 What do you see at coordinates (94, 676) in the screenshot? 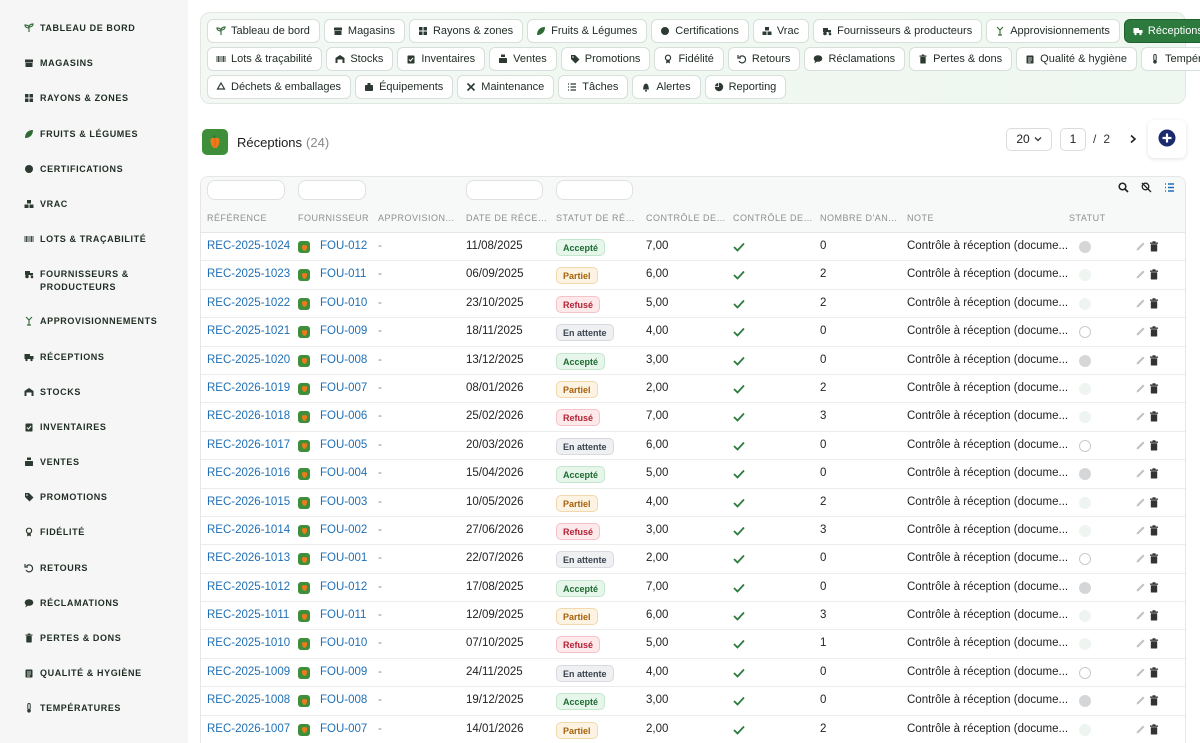
I see `sidebar-item-18: QUALITÉ & HYGIÈNE` at bounding box center [94, 676].